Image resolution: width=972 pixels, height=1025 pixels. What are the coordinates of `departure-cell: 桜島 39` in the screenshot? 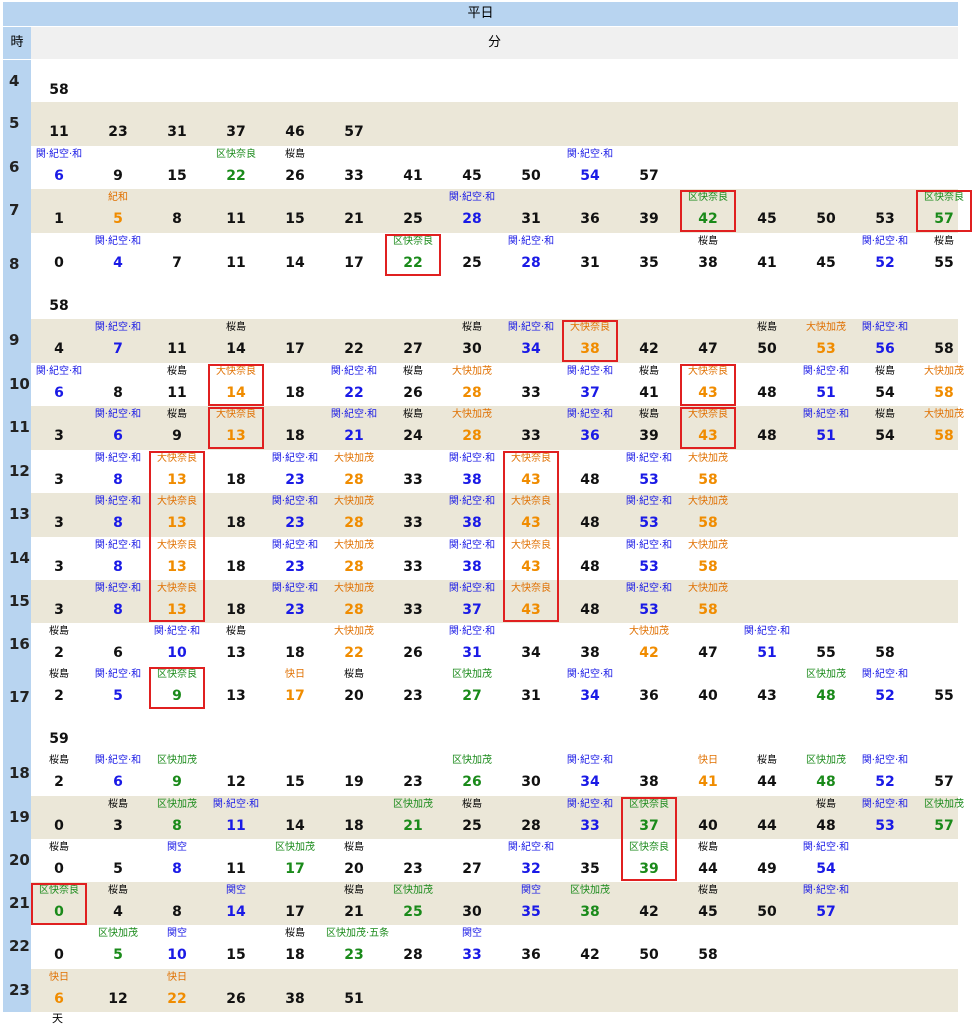 It's located at (649, 428).